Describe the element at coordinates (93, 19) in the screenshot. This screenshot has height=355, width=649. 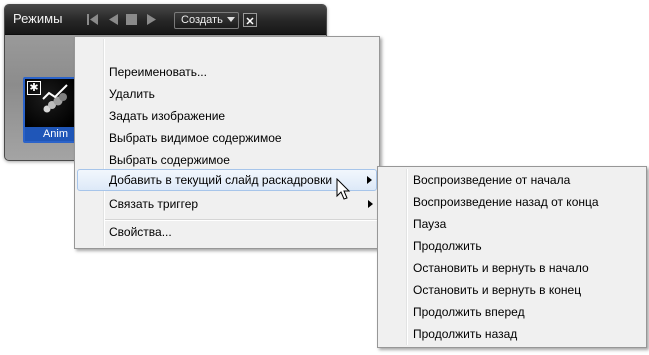
I see `go-to-start-icon` at that location.